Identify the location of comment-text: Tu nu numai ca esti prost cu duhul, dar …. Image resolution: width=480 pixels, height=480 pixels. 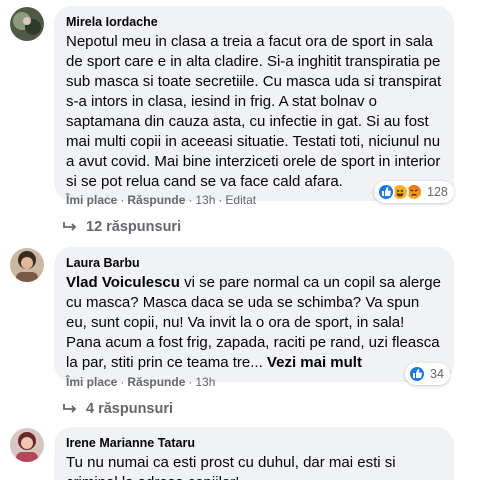
(231, 467).